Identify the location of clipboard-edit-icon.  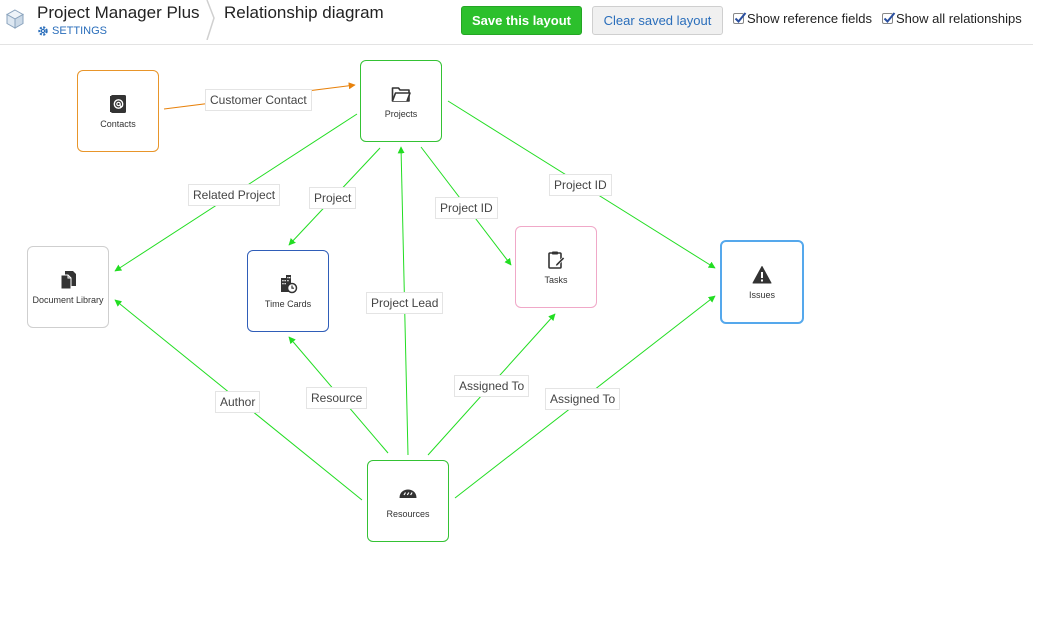
(557, 260).